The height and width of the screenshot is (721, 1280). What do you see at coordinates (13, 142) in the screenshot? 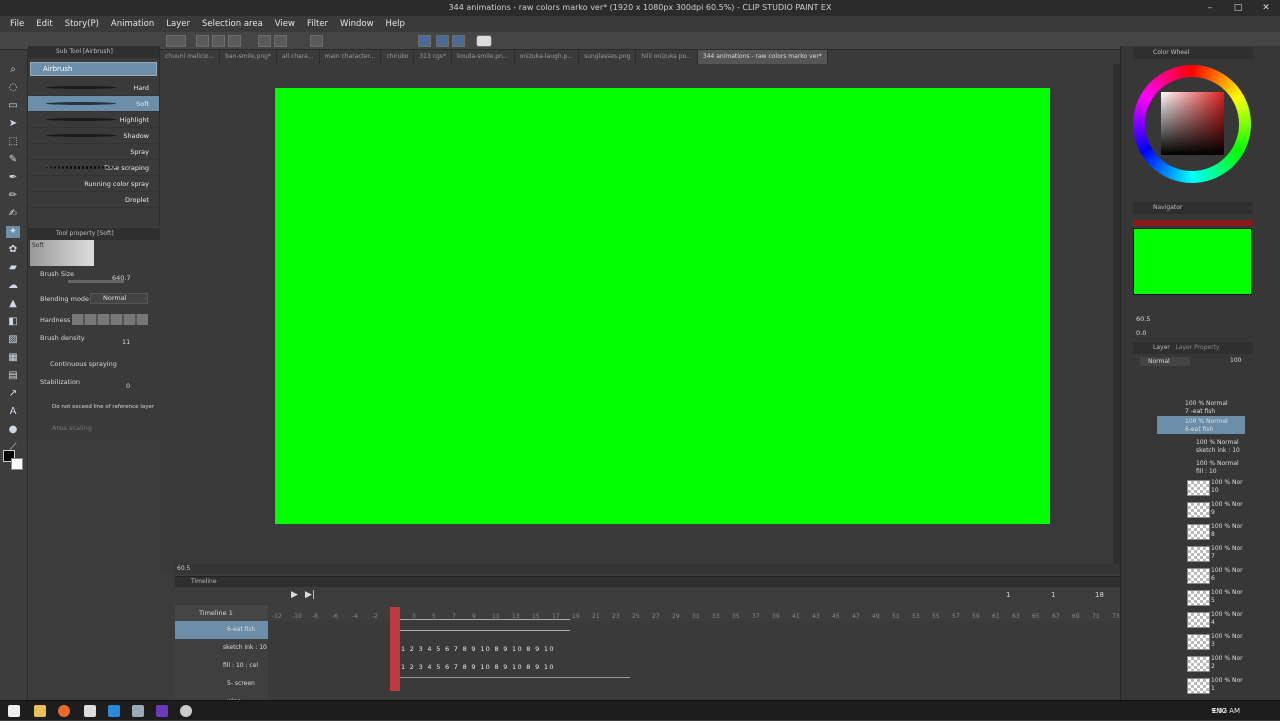
I see `selection-icon: ⬚` at bounding box center [13, 142].